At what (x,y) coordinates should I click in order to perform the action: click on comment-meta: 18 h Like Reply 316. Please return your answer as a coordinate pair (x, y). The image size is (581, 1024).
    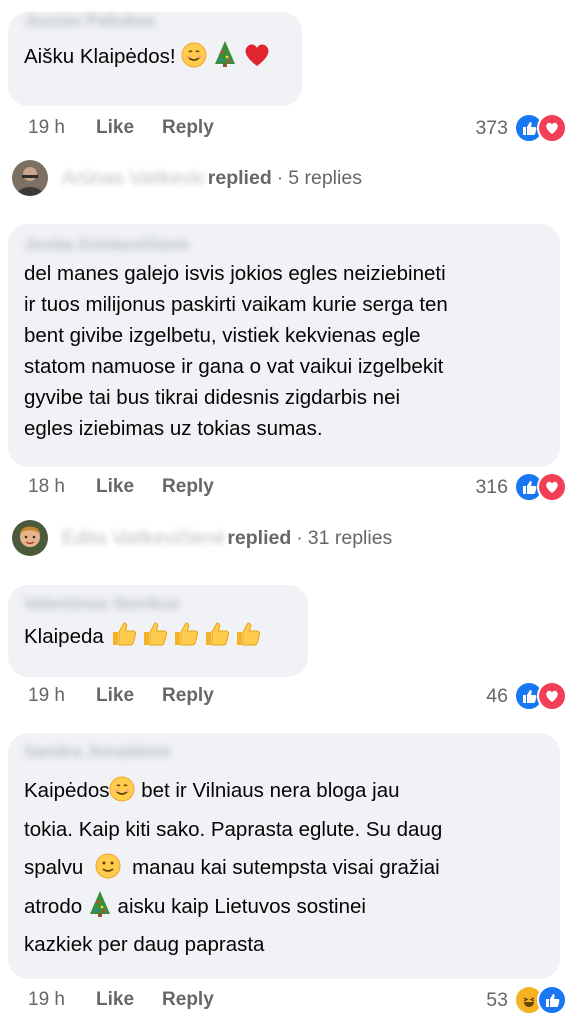
    Looking at the image, I should click on (297, 487).